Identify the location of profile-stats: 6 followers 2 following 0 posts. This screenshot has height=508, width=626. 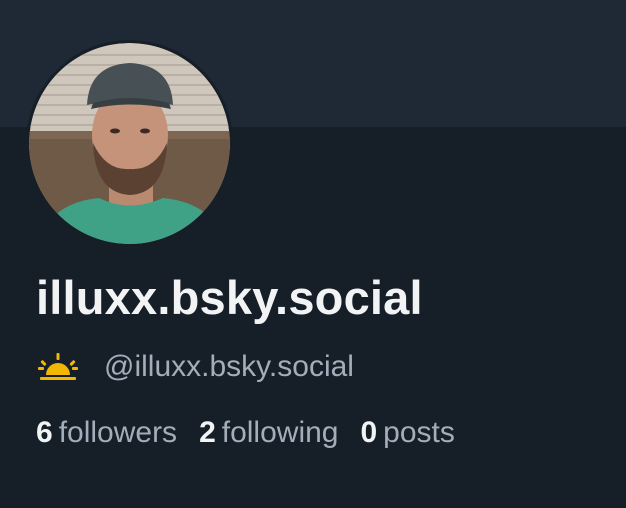
(256, 433).